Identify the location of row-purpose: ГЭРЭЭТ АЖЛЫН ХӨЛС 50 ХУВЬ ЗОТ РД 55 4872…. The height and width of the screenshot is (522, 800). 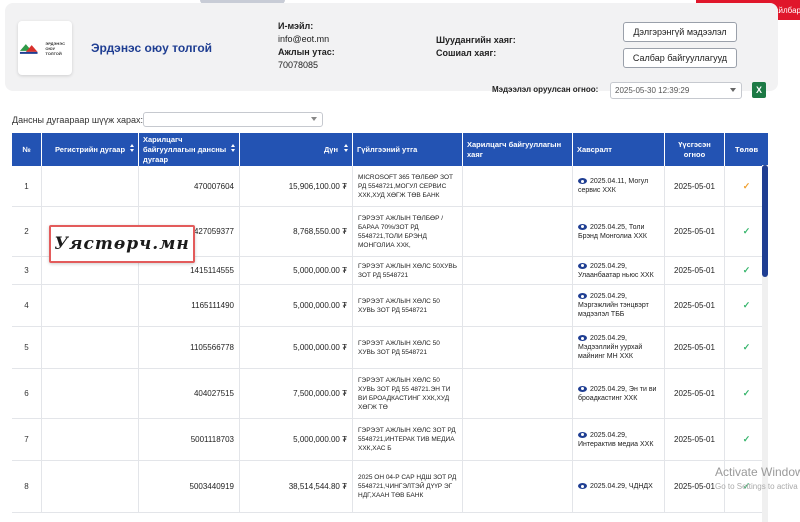
(408, 393).